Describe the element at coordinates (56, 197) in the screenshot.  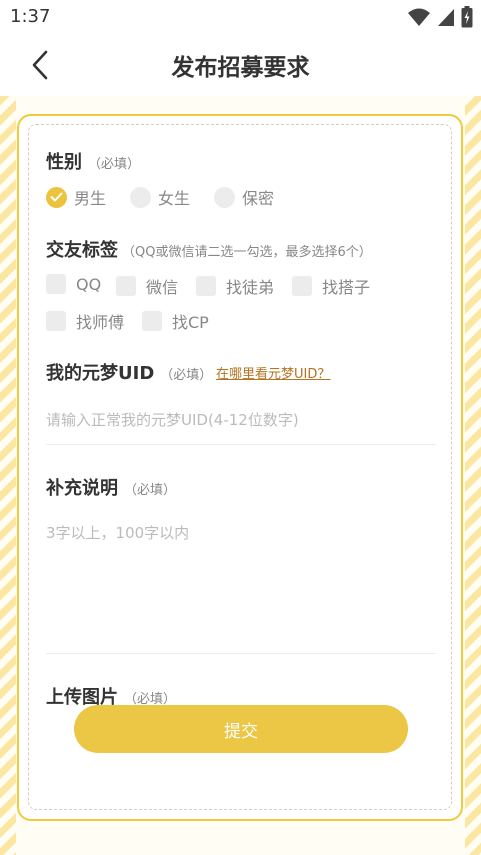
I see `radio-checked-icon` at that location.